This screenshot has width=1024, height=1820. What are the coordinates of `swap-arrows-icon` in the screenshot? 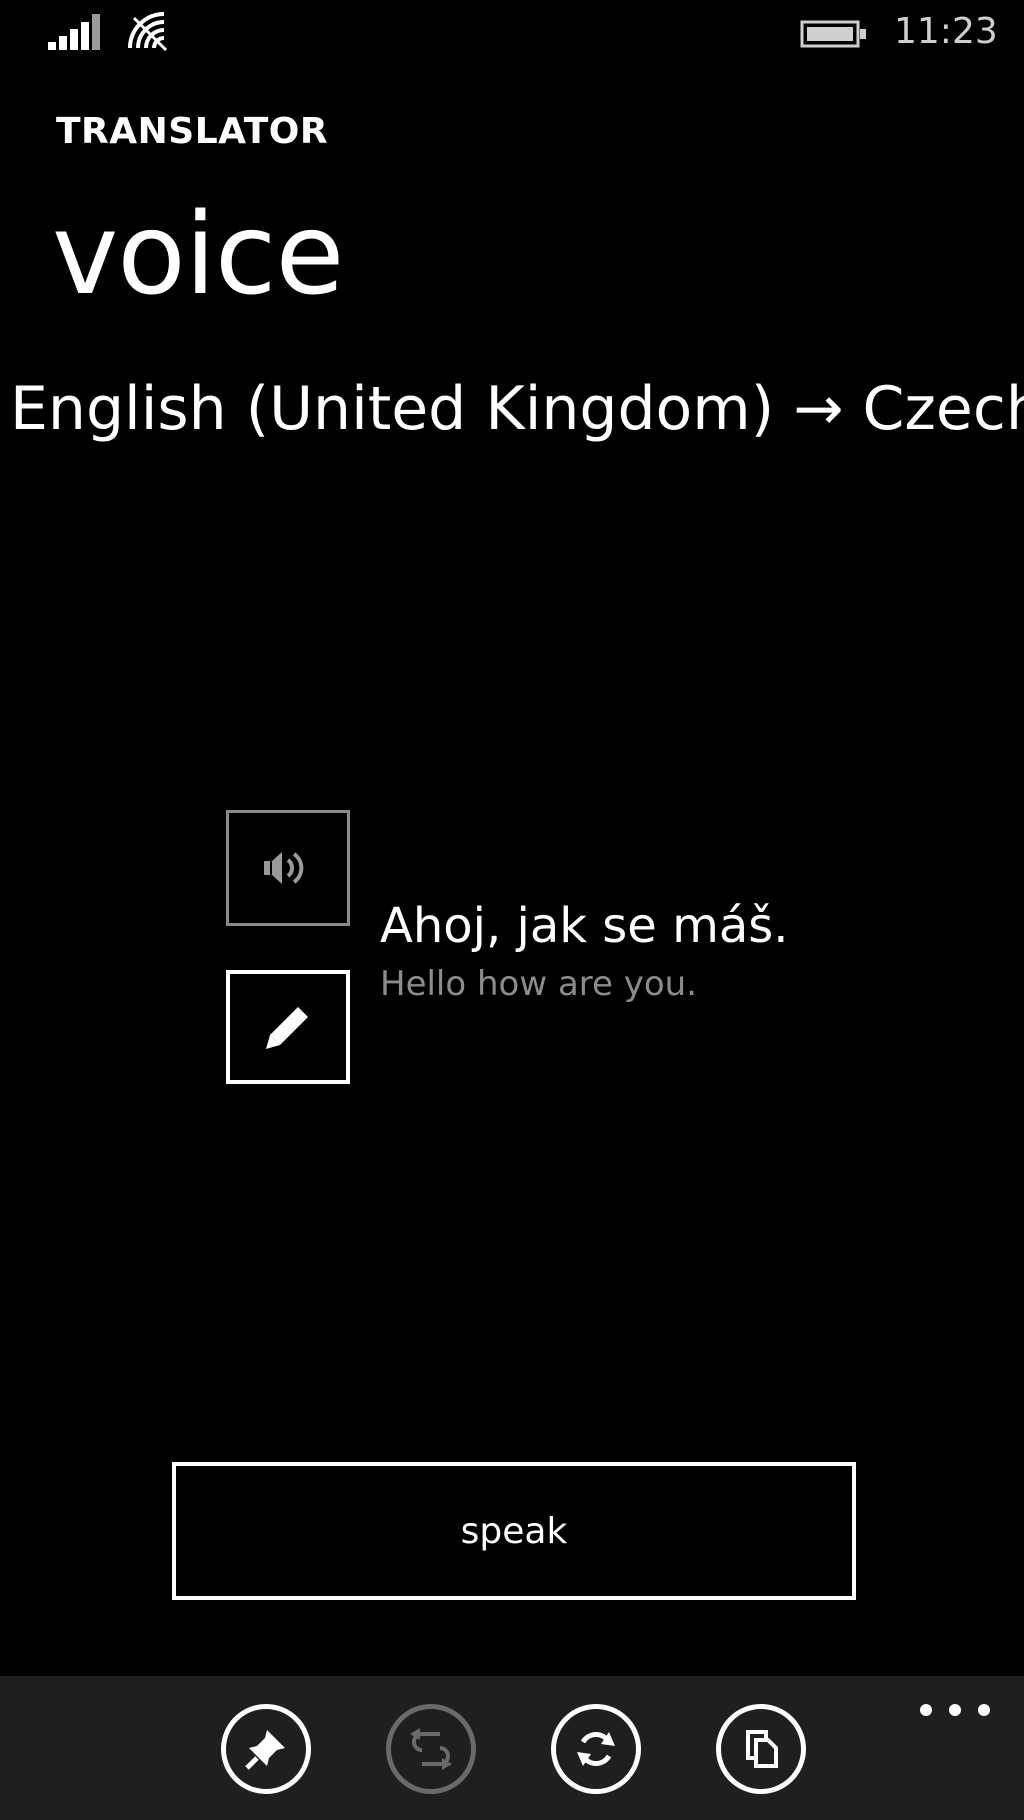 It's located at (431, 1749).